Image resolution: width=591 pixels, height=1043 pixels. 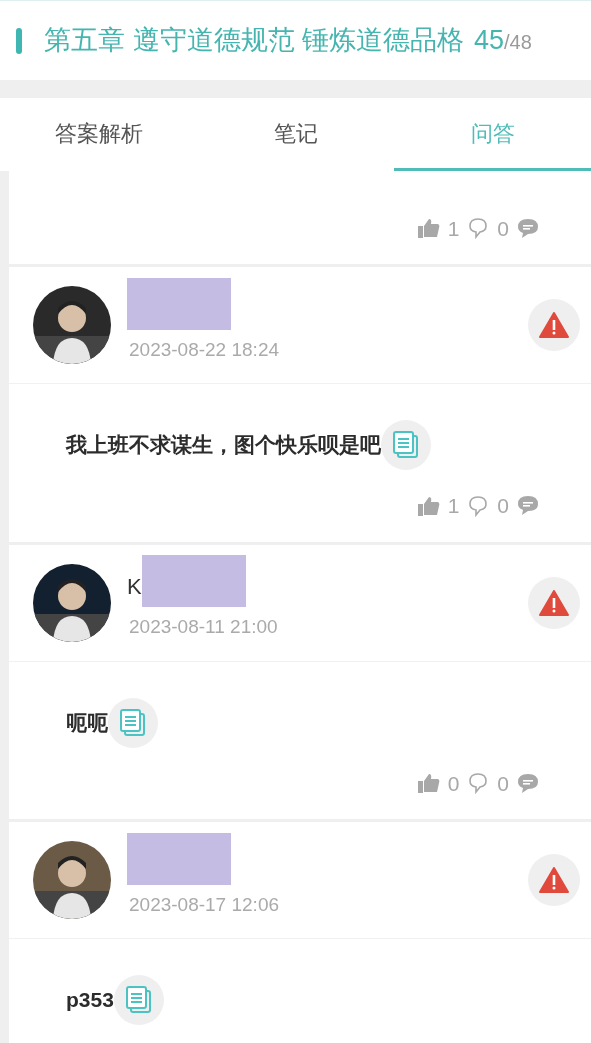 I want to click on post-text: 我上班不求谋生，图个快乐呗是吧, so click(x=223, y=445).